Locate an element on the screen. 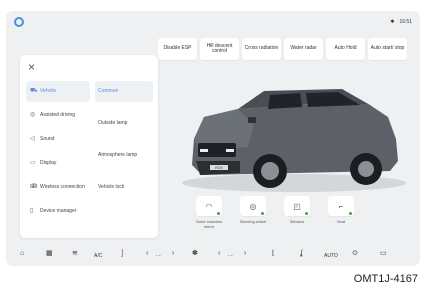  device-icon: ▯ is located at coordinates (32, 210).